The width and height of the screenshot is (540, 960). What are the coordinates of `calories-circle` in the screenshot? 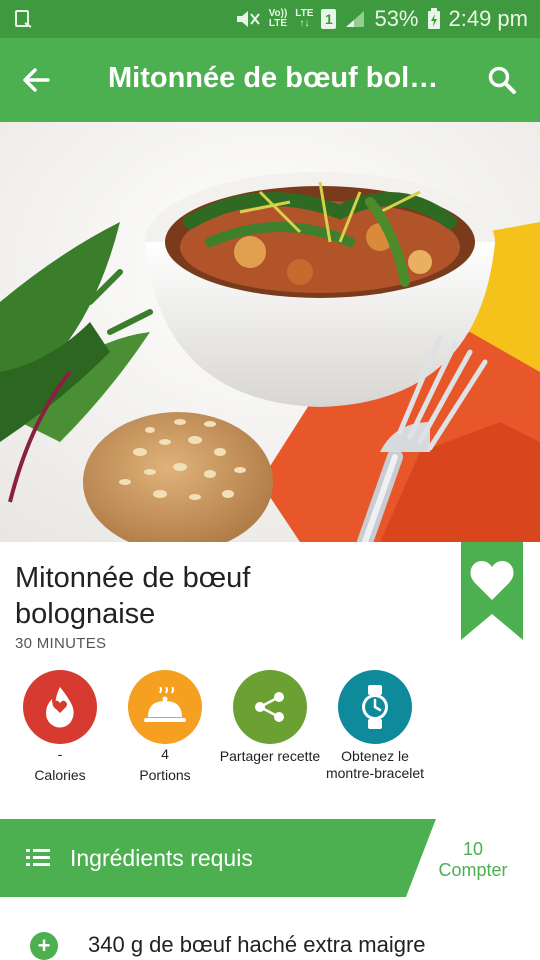 It's located at (60, 707).